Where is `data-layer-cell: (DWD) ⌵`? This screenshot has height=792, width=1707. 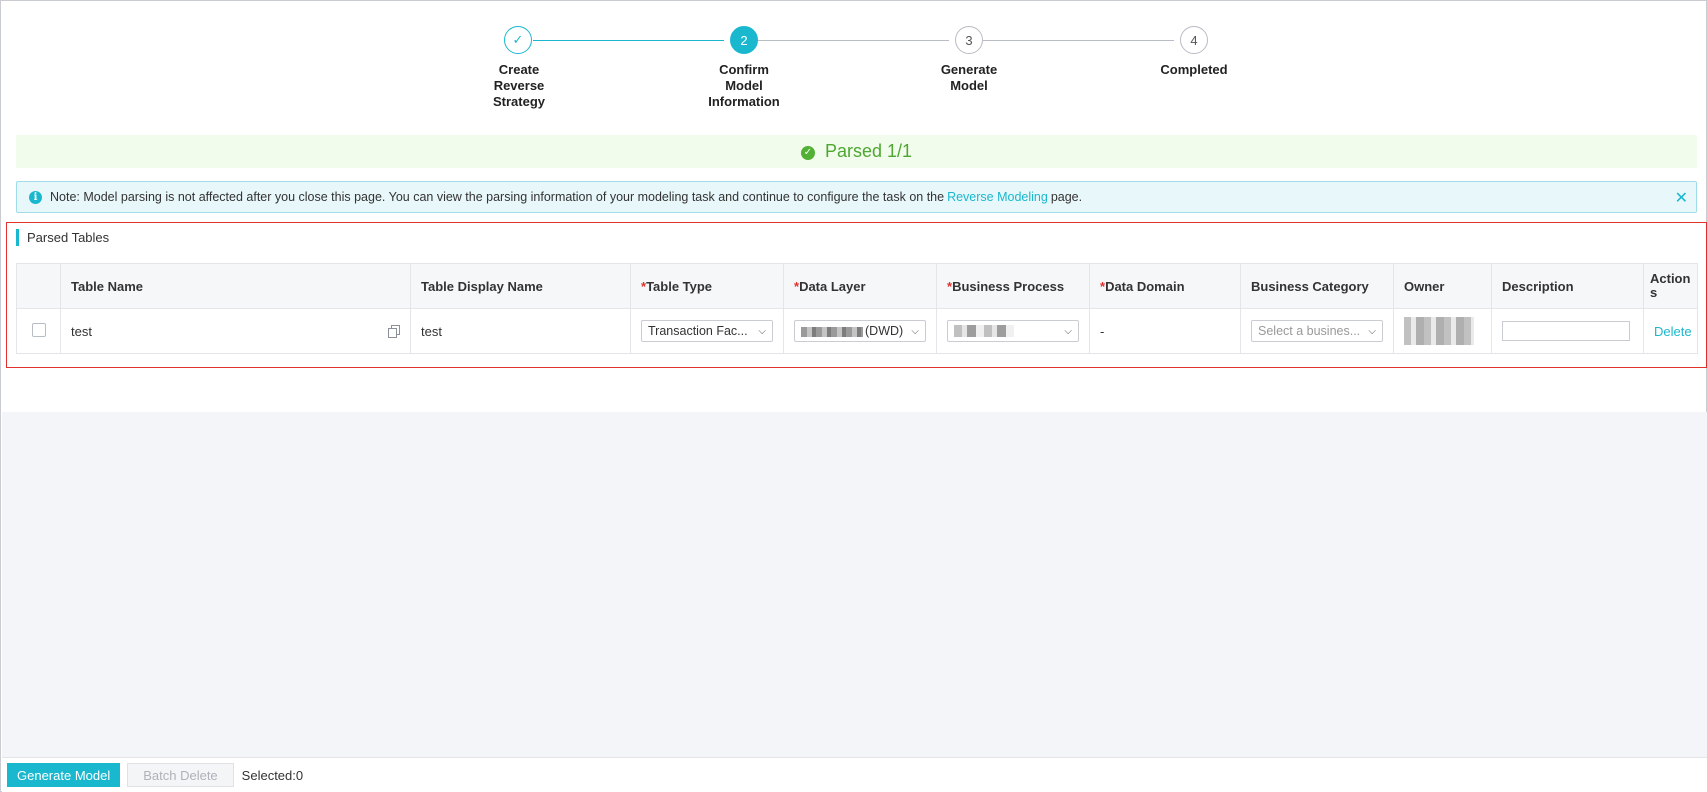
data-layer-cell: (DWD) ⌵ is located at coordinates (860, 331).